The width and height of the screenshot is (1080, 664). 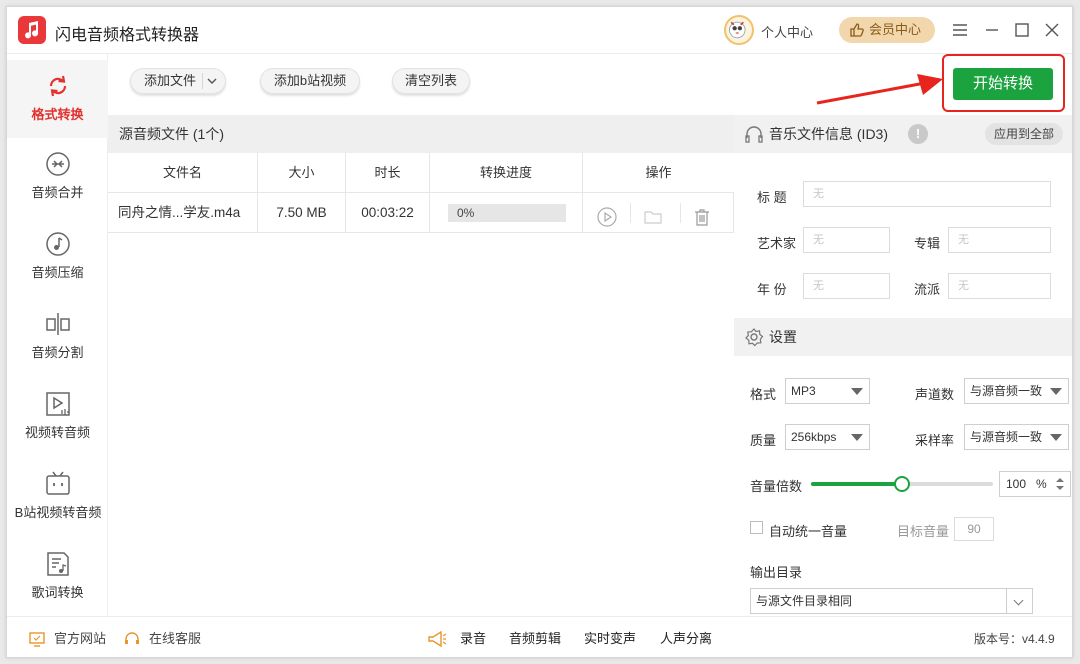 What do you see at coordinates (132, 638) in the screenshot?
I see `headset-icon` at bounding box center [132, 638].